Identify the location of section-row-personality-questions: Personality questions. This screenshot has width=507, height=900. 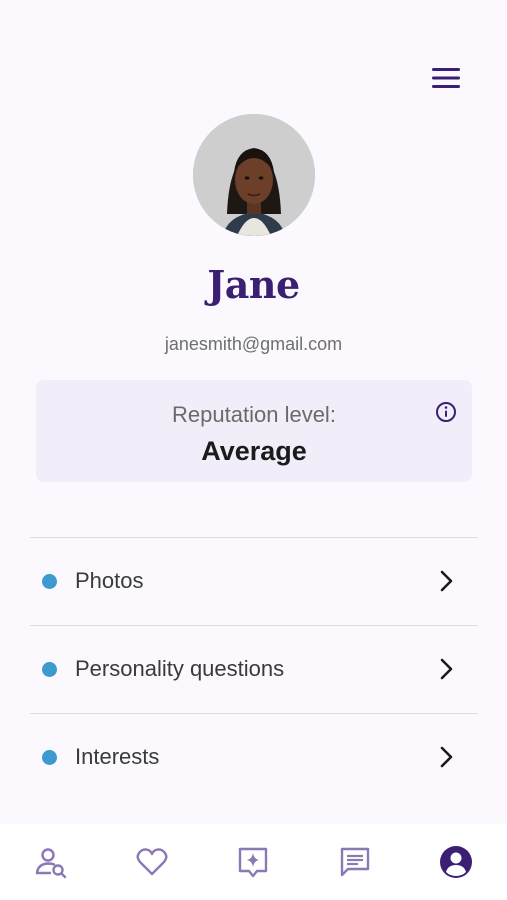
(254, 669).